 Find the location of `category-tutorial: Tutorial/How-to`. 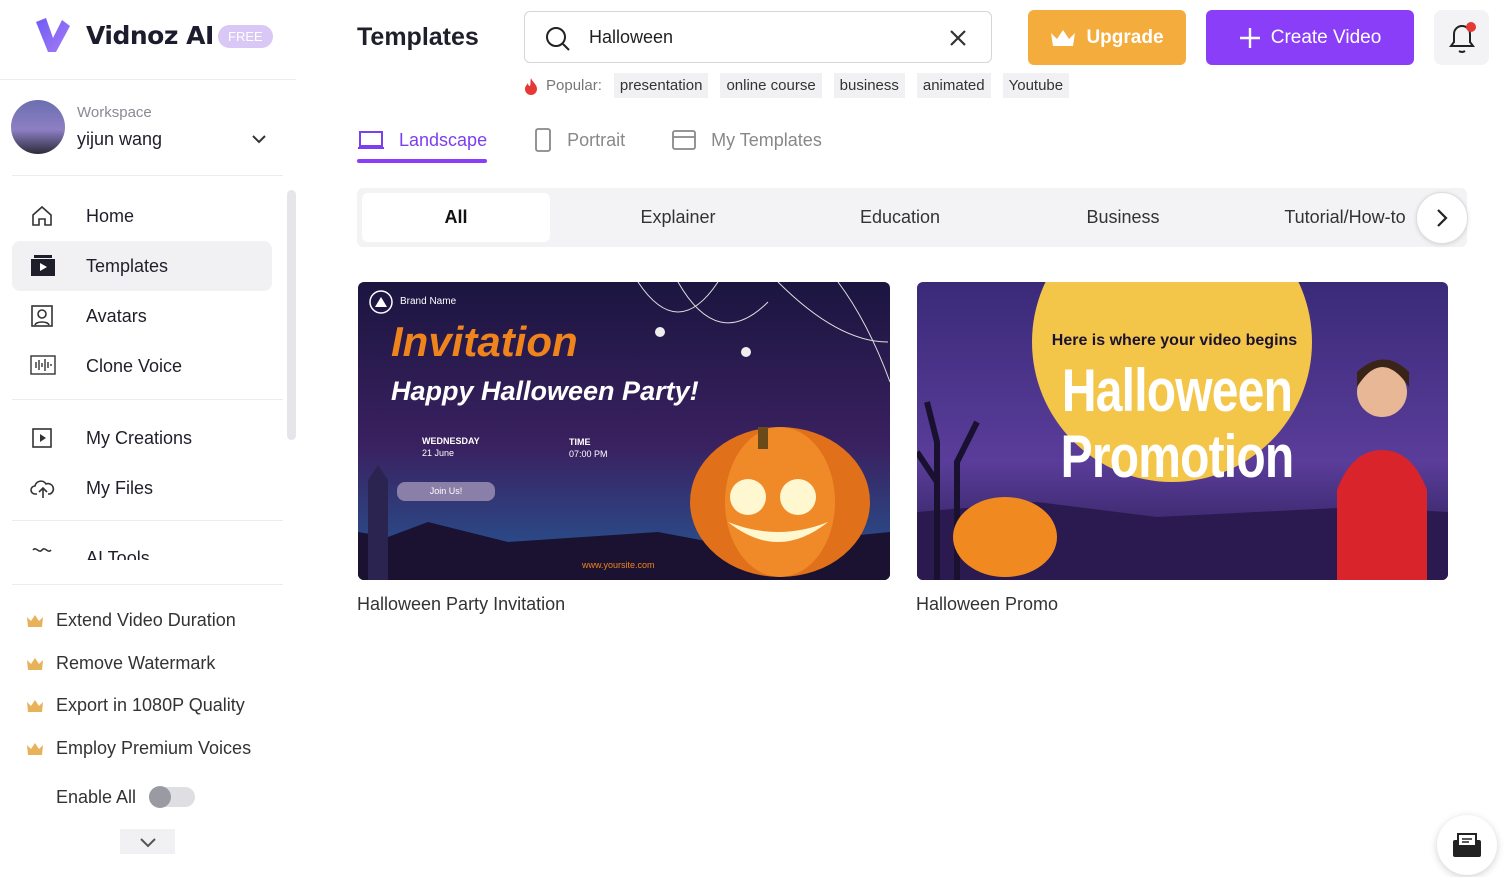

category-tutorial: Tutorial/How-to is located at coordinates (1345, 217).